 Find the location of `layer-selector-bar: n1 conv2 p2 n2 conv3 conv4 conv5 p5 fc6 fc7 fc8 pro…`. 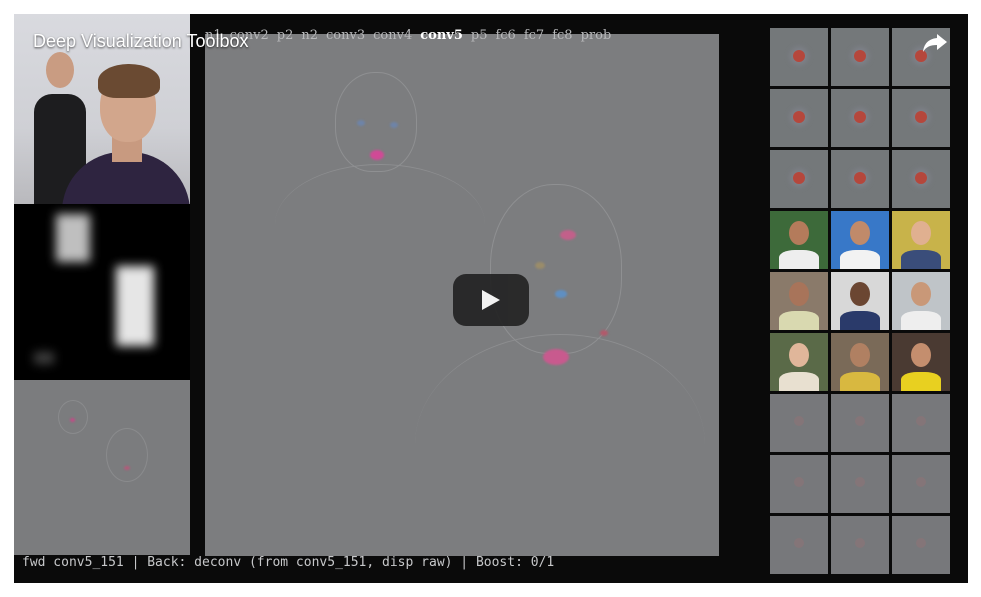

layer-selector-bar: n1 conv2 p2 n2 conv3 conv4 conv5 p5 fc6 fc7 fc8 pro… is located at coordinates (495, 37).